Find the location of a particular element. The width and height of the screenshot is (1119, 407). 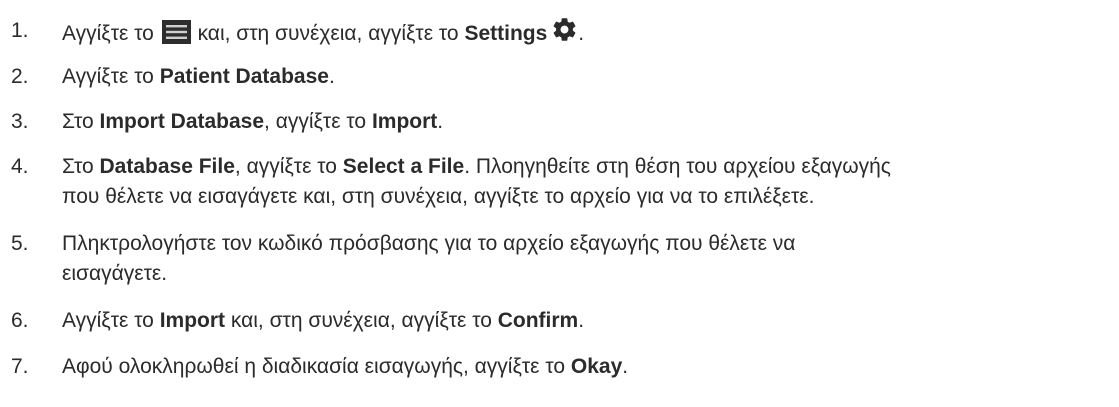

select-a-file-label: Select a File is located at coordinates (403, 166).